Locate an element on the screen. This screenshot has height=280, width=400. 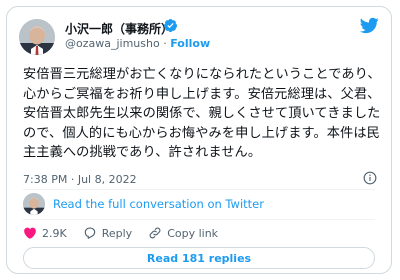
reply-label: Reply is located at coordinates (117, 233).